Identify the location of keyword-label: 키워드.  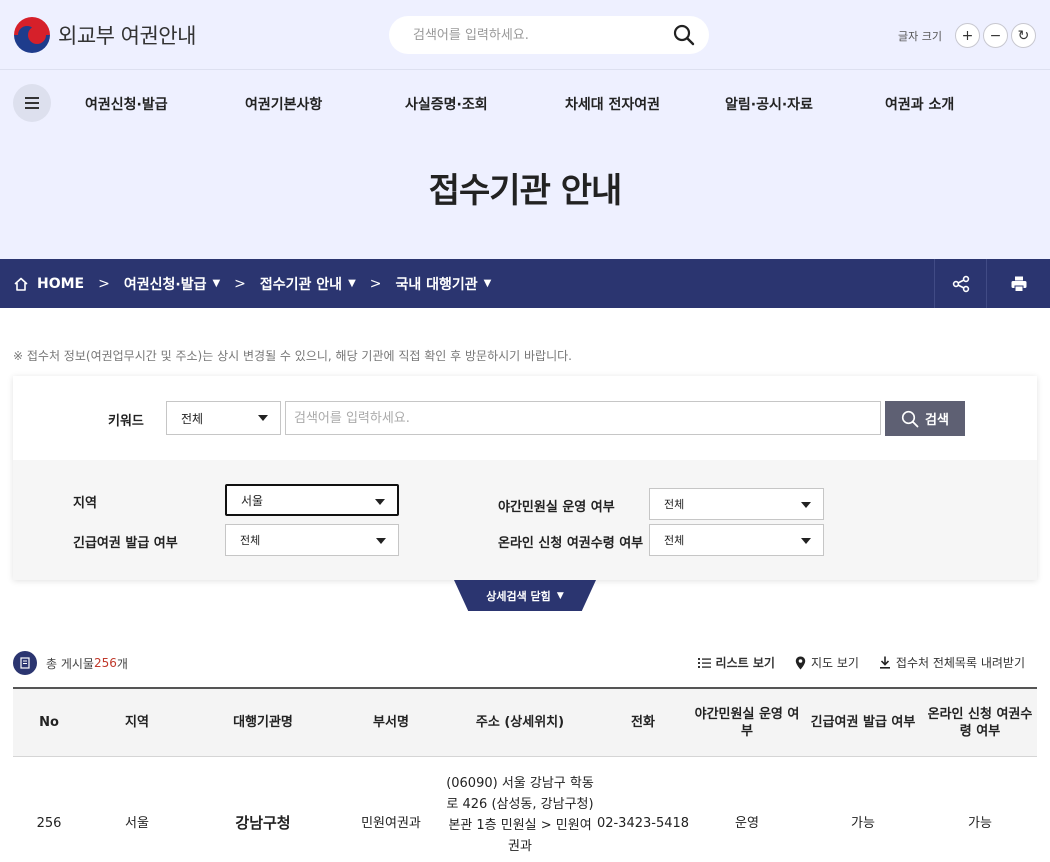
(126, 421).